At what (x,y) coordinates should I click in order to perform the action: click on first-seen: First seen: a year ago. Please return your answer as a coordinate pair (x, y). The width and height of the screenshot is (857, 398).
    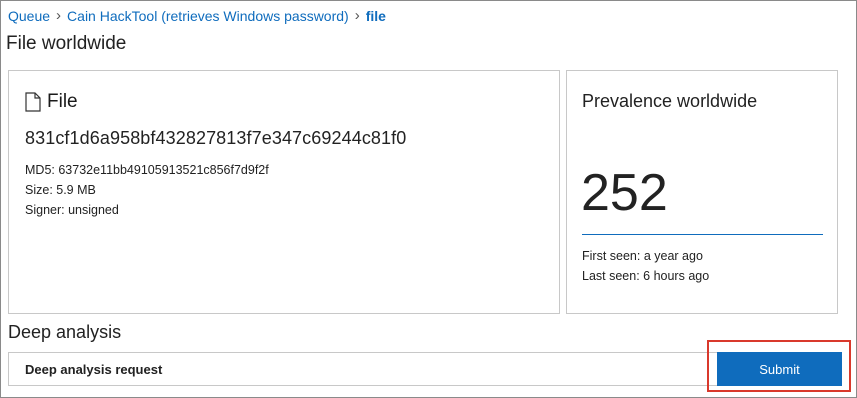
    Looking at the image, I should click on (642, 256).